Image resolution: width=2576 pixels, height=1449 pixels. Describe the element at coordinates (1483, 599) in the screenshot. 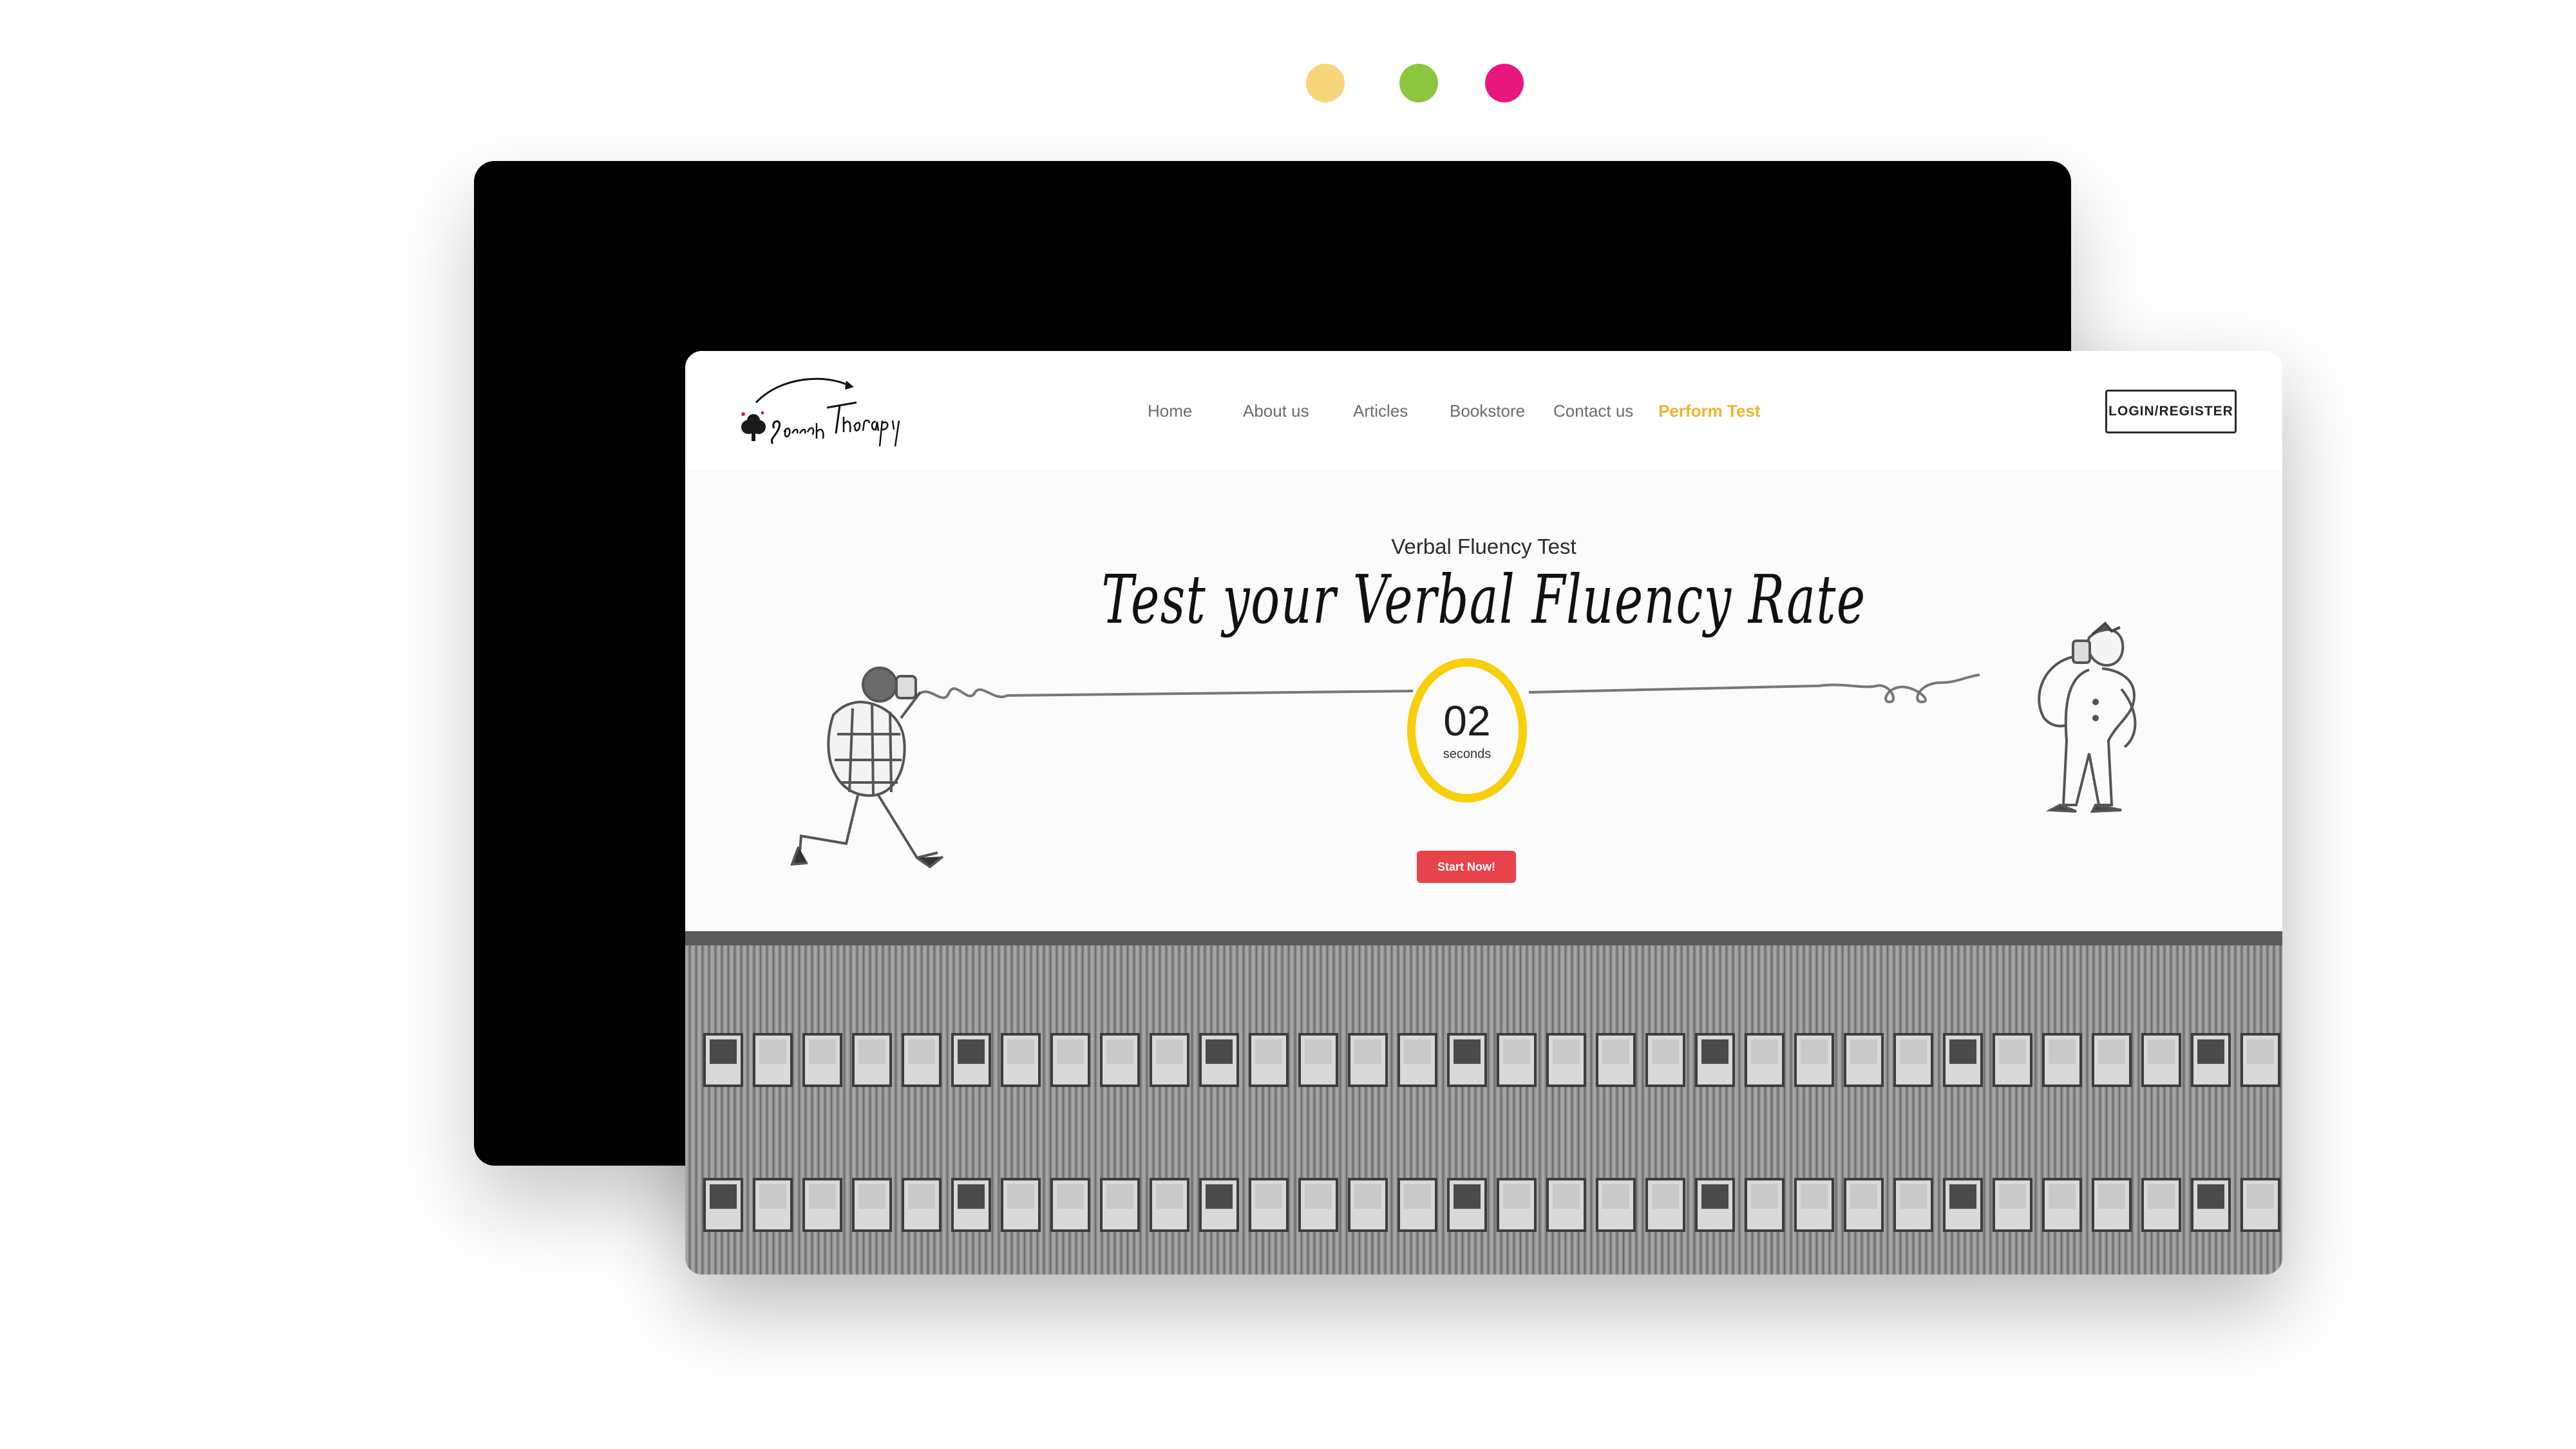

I see `page-title: Test your Verbal Fluency Rate` at that location.